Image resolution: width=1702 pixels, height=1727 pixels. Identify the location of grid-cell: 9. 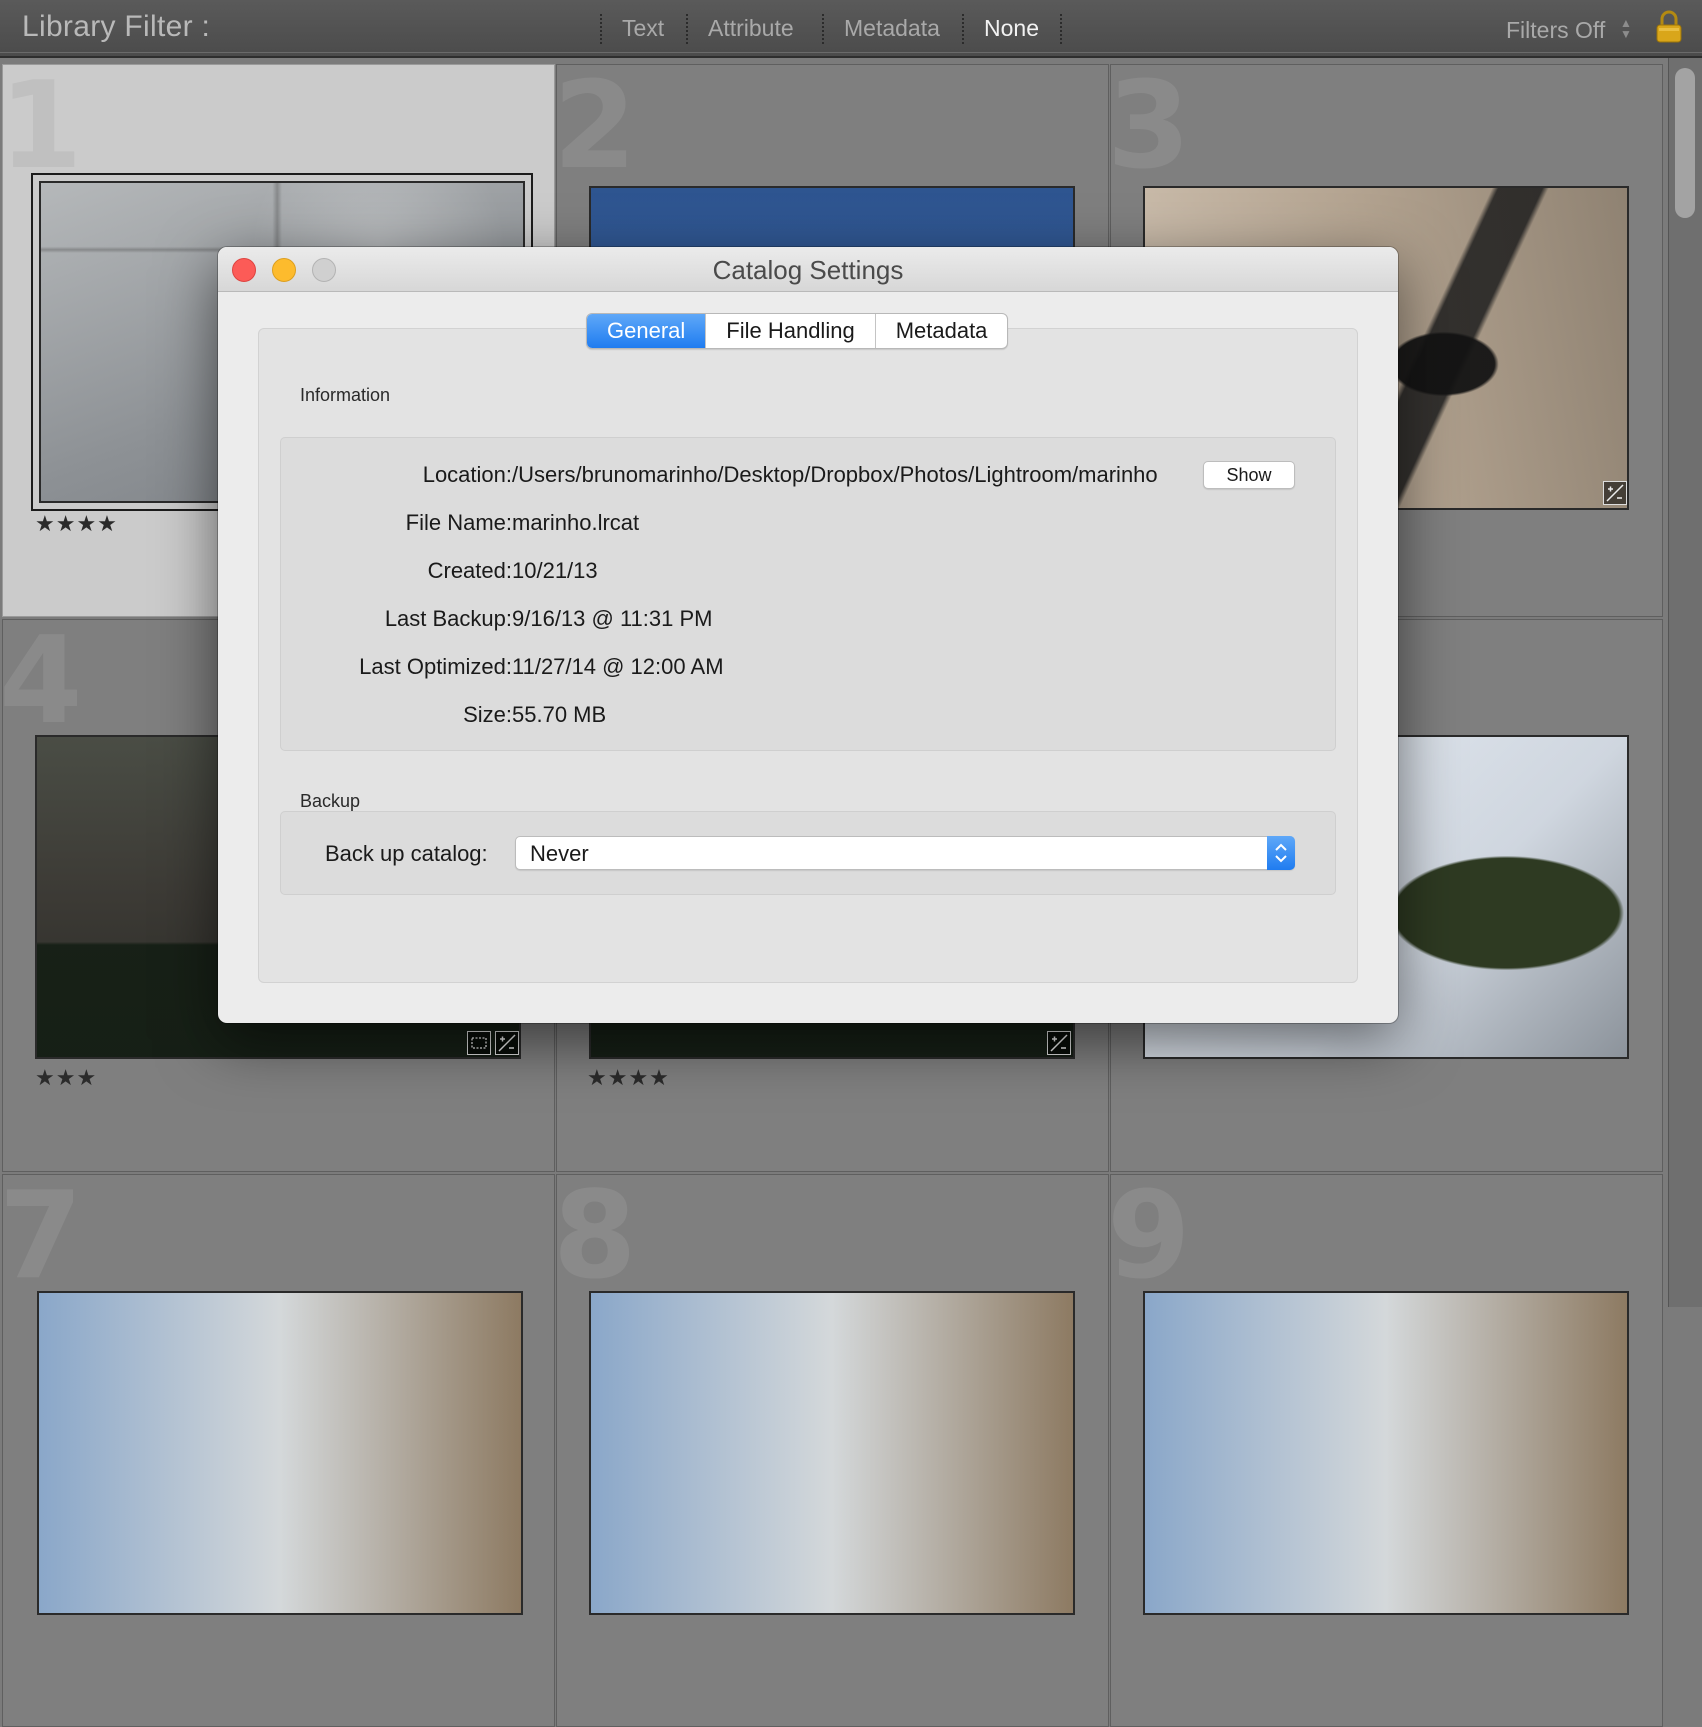
(1386, 1450).